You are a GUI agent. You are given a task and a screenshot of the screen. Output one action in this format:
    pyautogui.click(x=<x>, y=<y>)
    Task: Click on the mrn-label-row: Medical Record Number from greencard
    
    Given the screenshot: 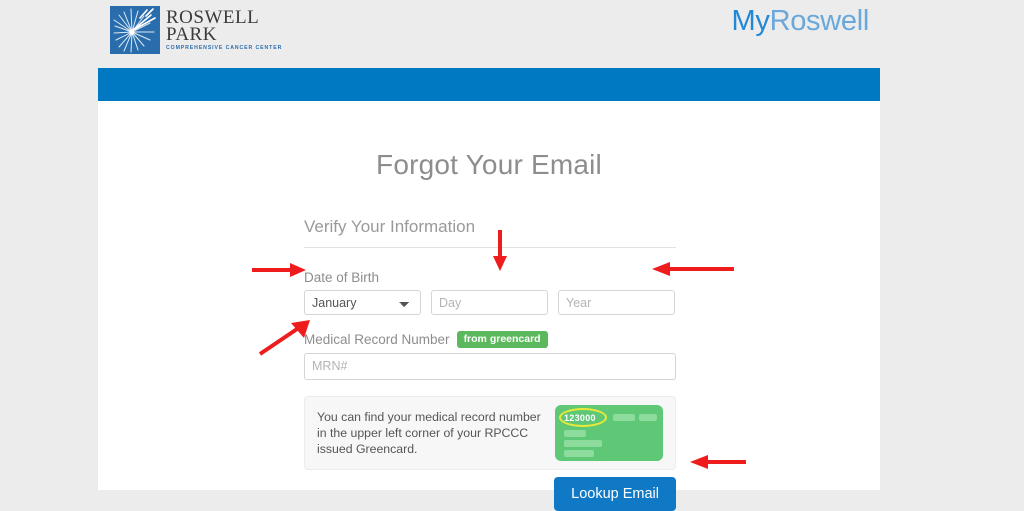 What is the action you would take?
    pyautogui.click(x=490, y=339)
    